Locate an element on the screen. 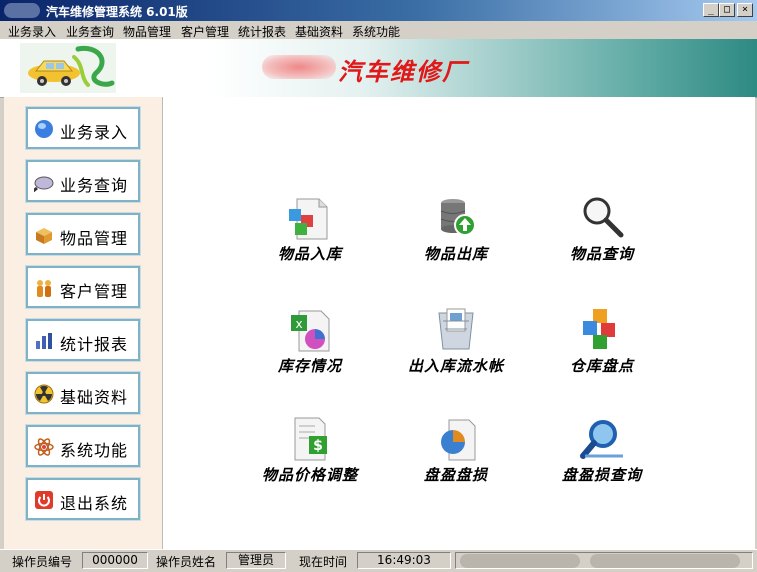 This screenshot has height=572, width=757. func-warehouse-stocktake: 仓库盘点 is located at coordinates (602, 352).